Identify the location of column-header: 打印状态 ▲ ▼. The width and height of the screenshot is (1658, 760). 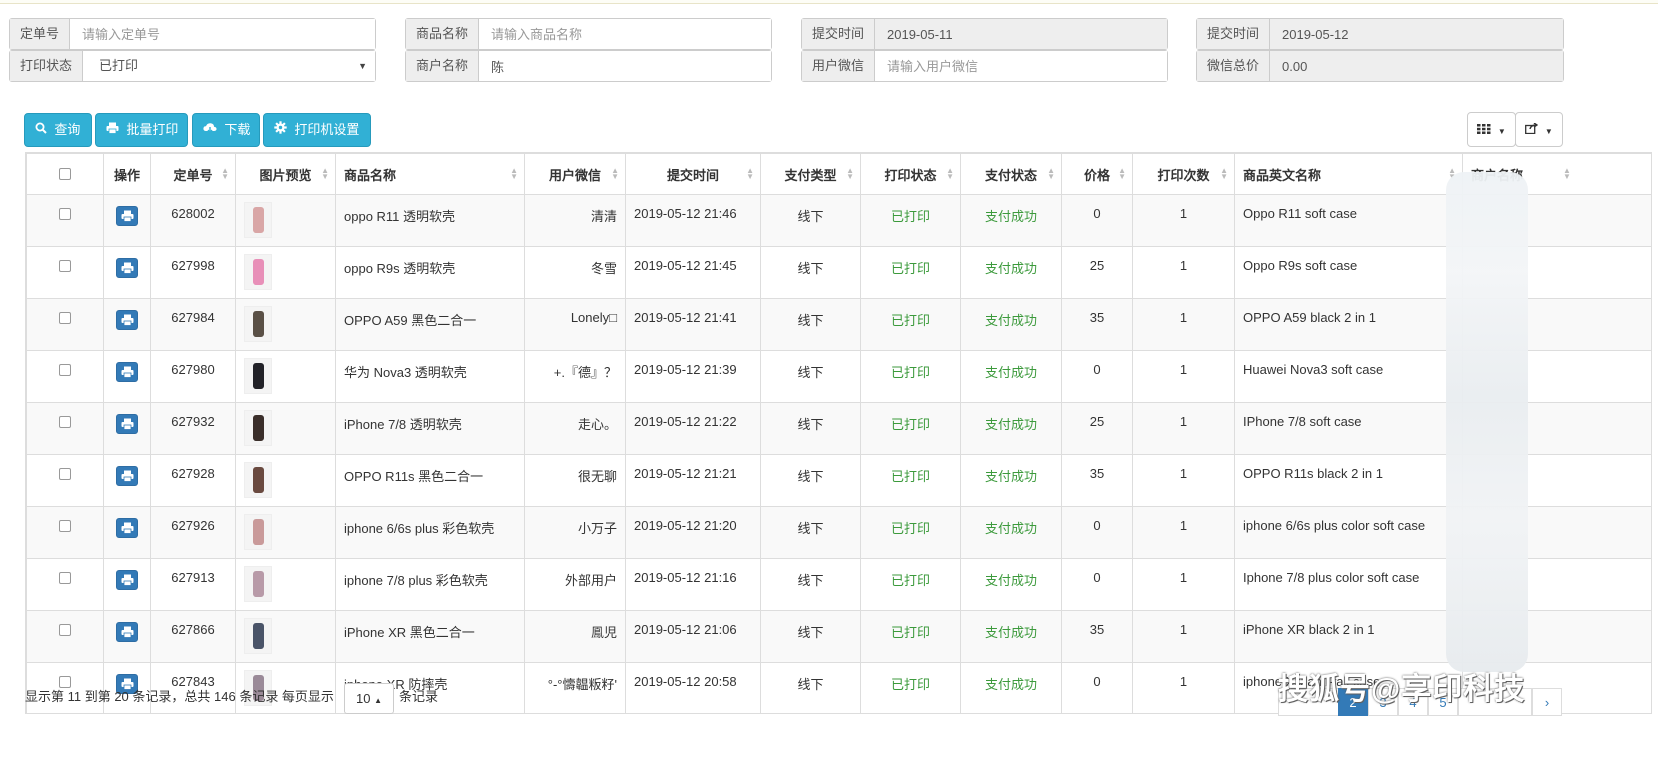
(910, 174).